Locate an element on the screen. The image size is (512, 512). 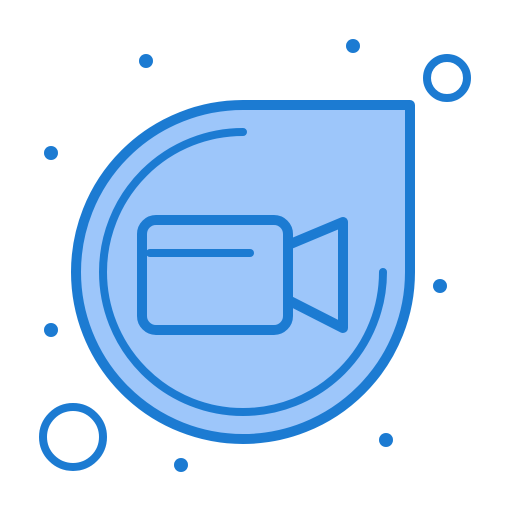
camera-icon is located at coordinates (242, 275).